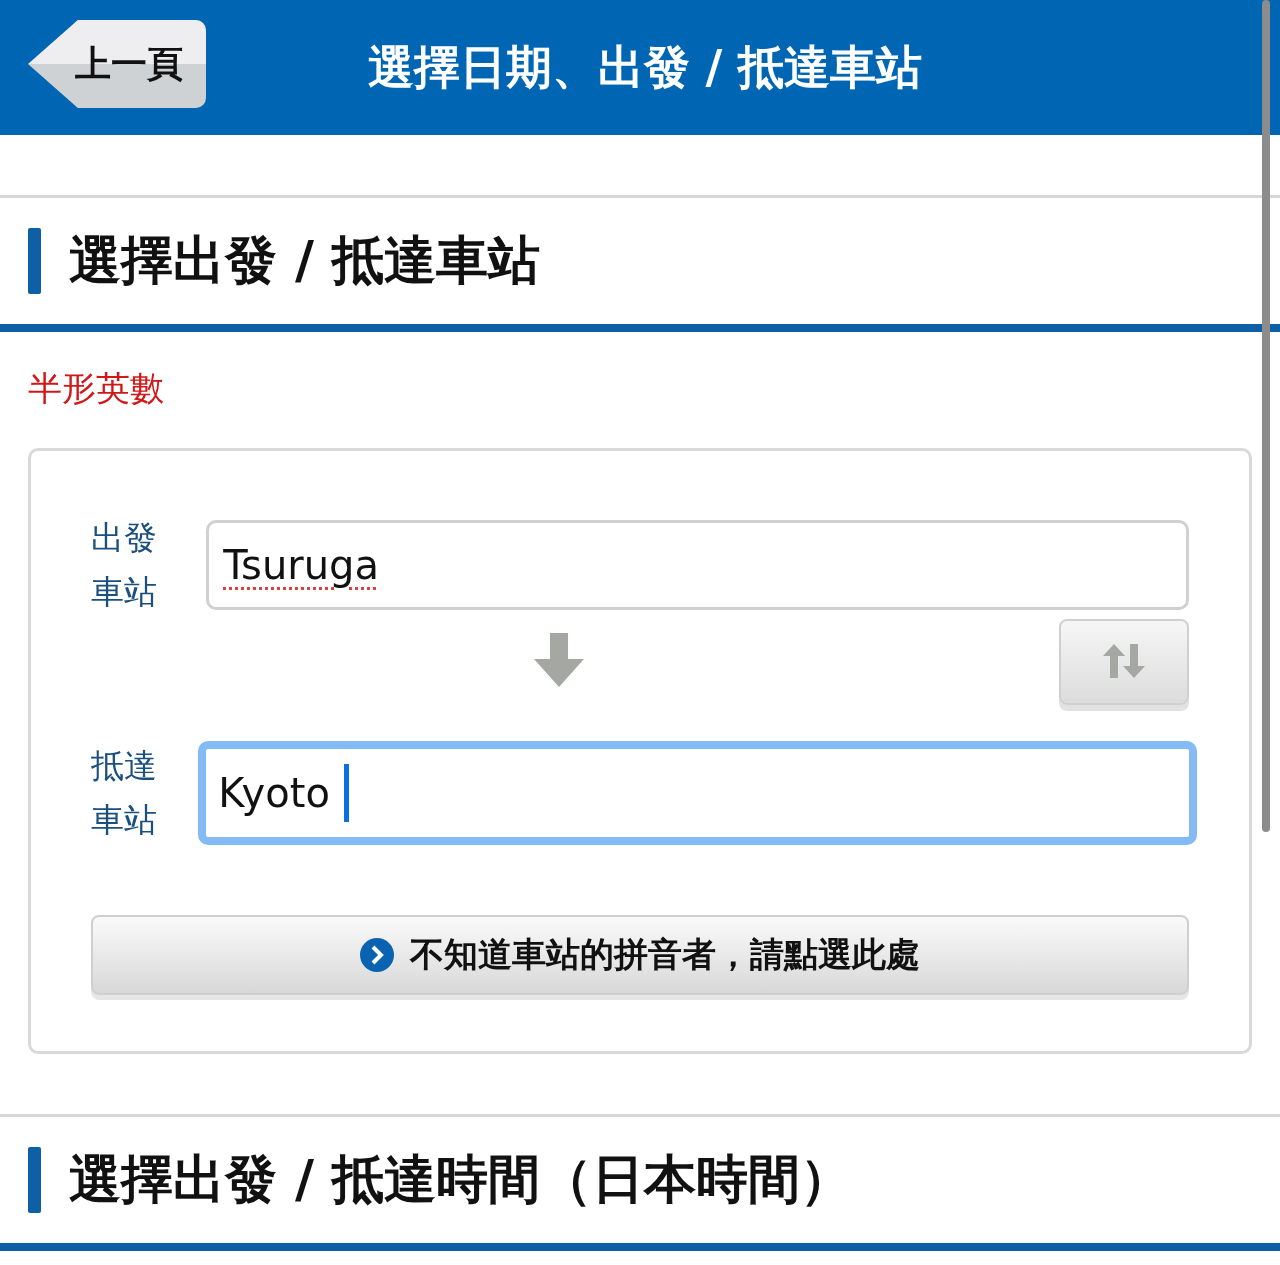 The width and height of the screenshot is (1280, 1265). I want to click on text-caret, so click(346, 793).